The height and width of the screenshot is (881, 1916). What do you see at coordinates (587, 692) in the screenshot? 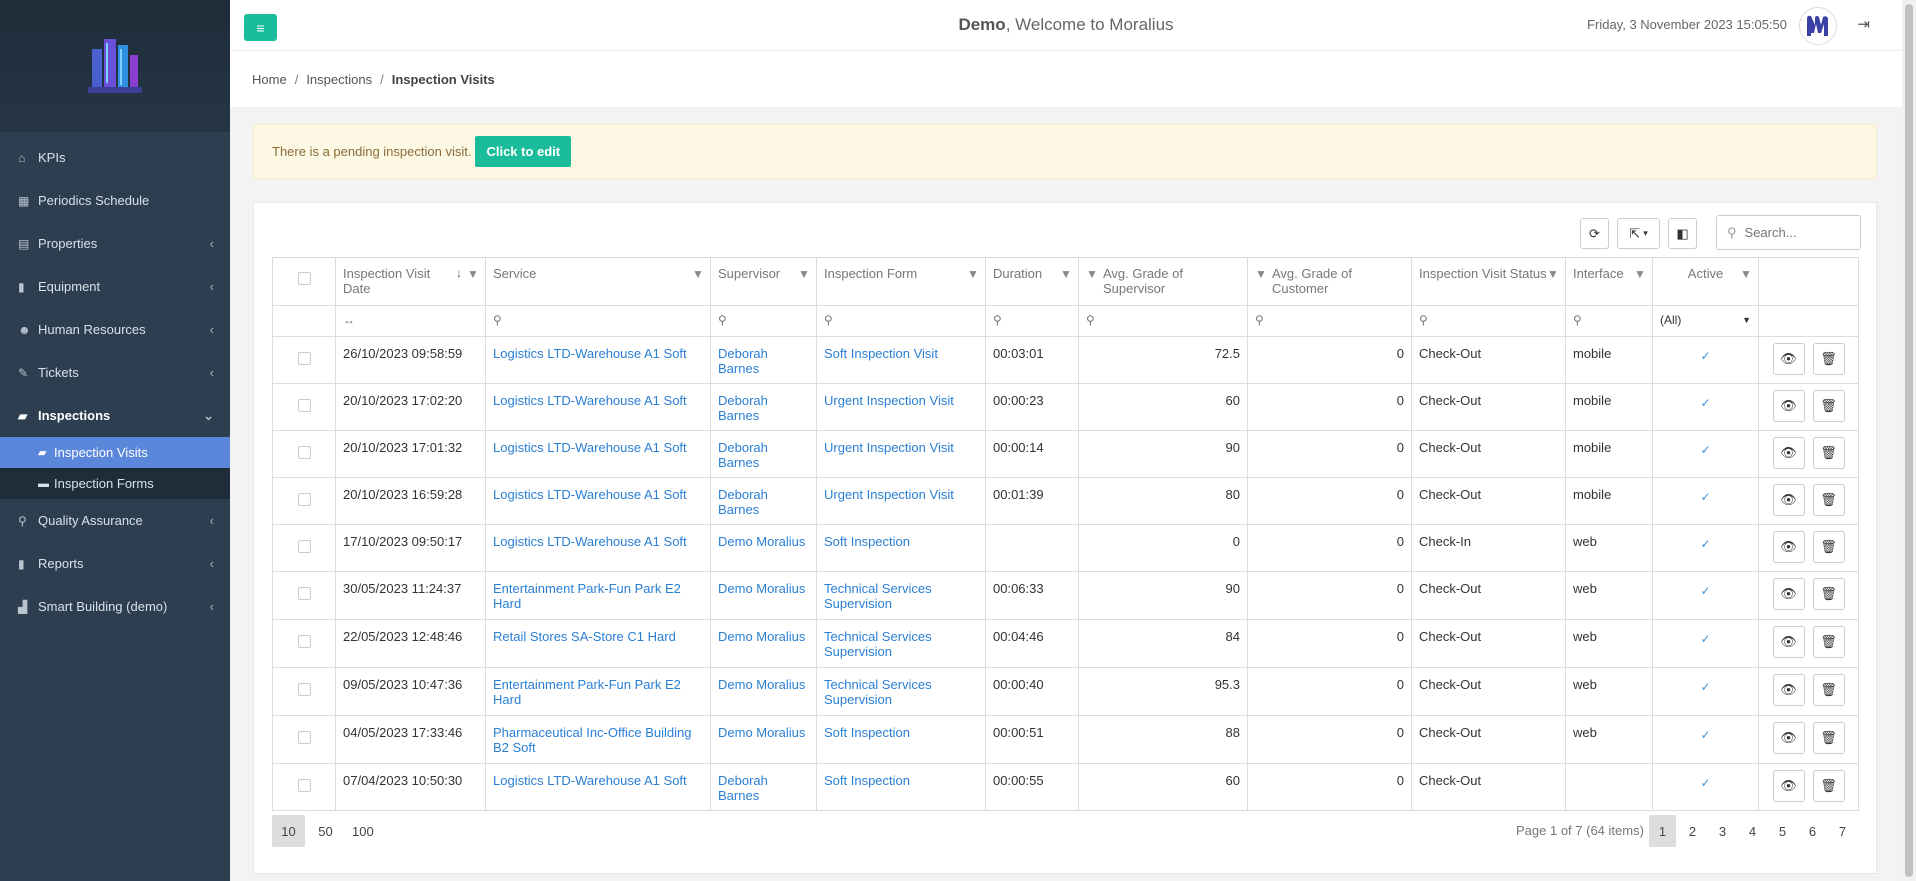
I see `service-link: Entertainment Park-Fun Park E2 Hard` at bounding box center [587, 692].